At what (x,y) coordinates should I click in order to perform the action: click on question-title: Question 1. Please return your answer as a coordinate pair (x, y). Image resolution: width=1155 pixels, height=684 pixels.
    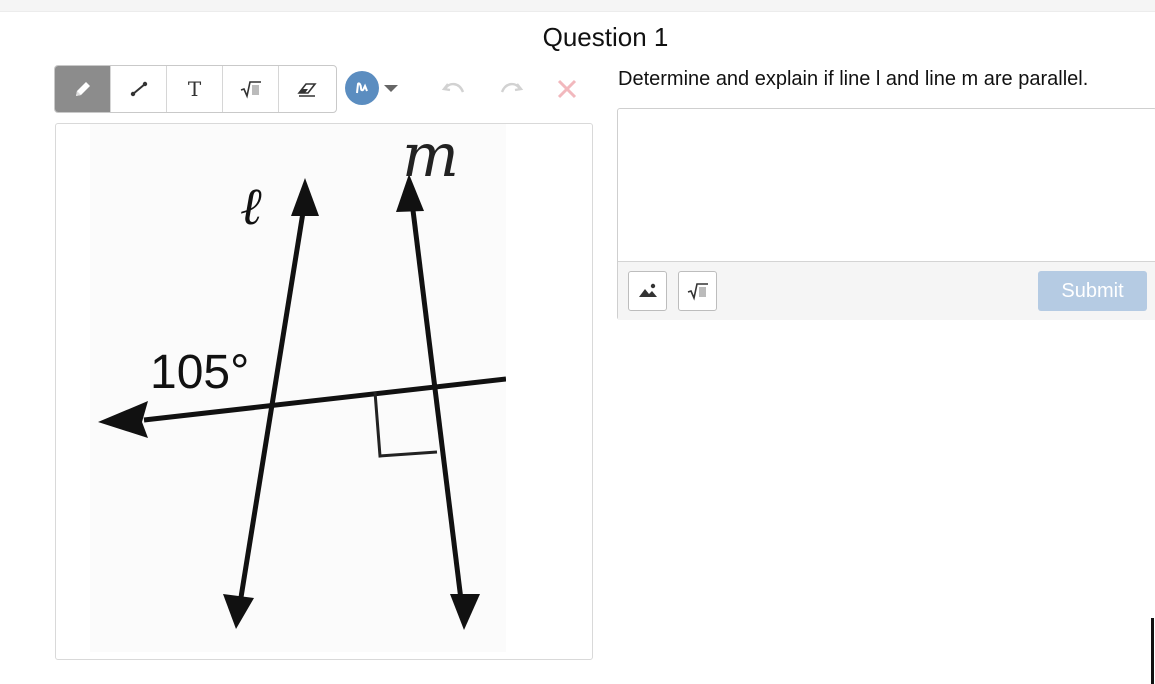
    Looking at the image, I should click on (605, 37).